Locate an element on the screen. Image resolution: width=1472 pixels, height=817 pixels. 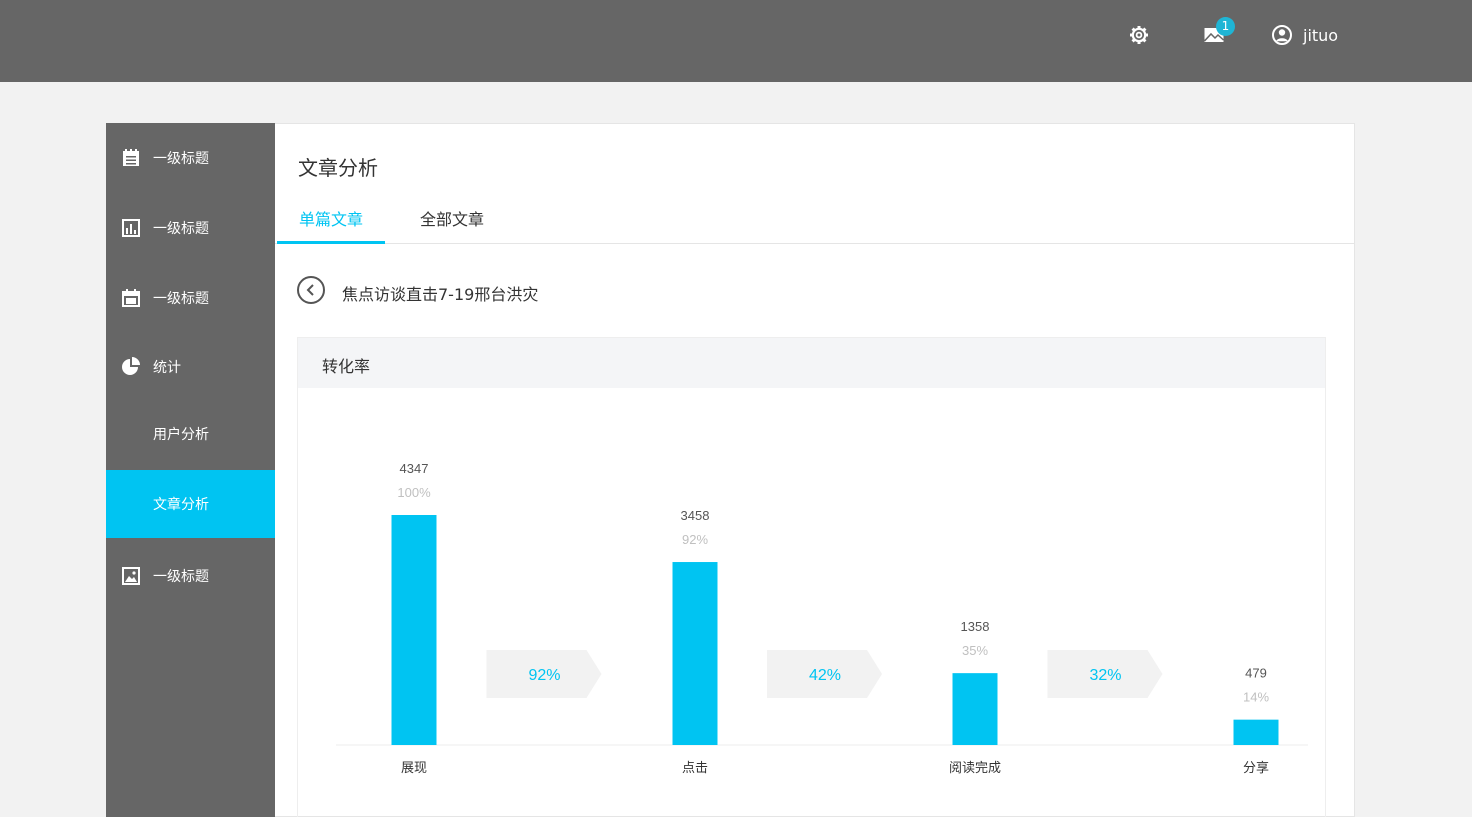
sidebar-item-statistics: 统计 is located at coordinates (190, 367).